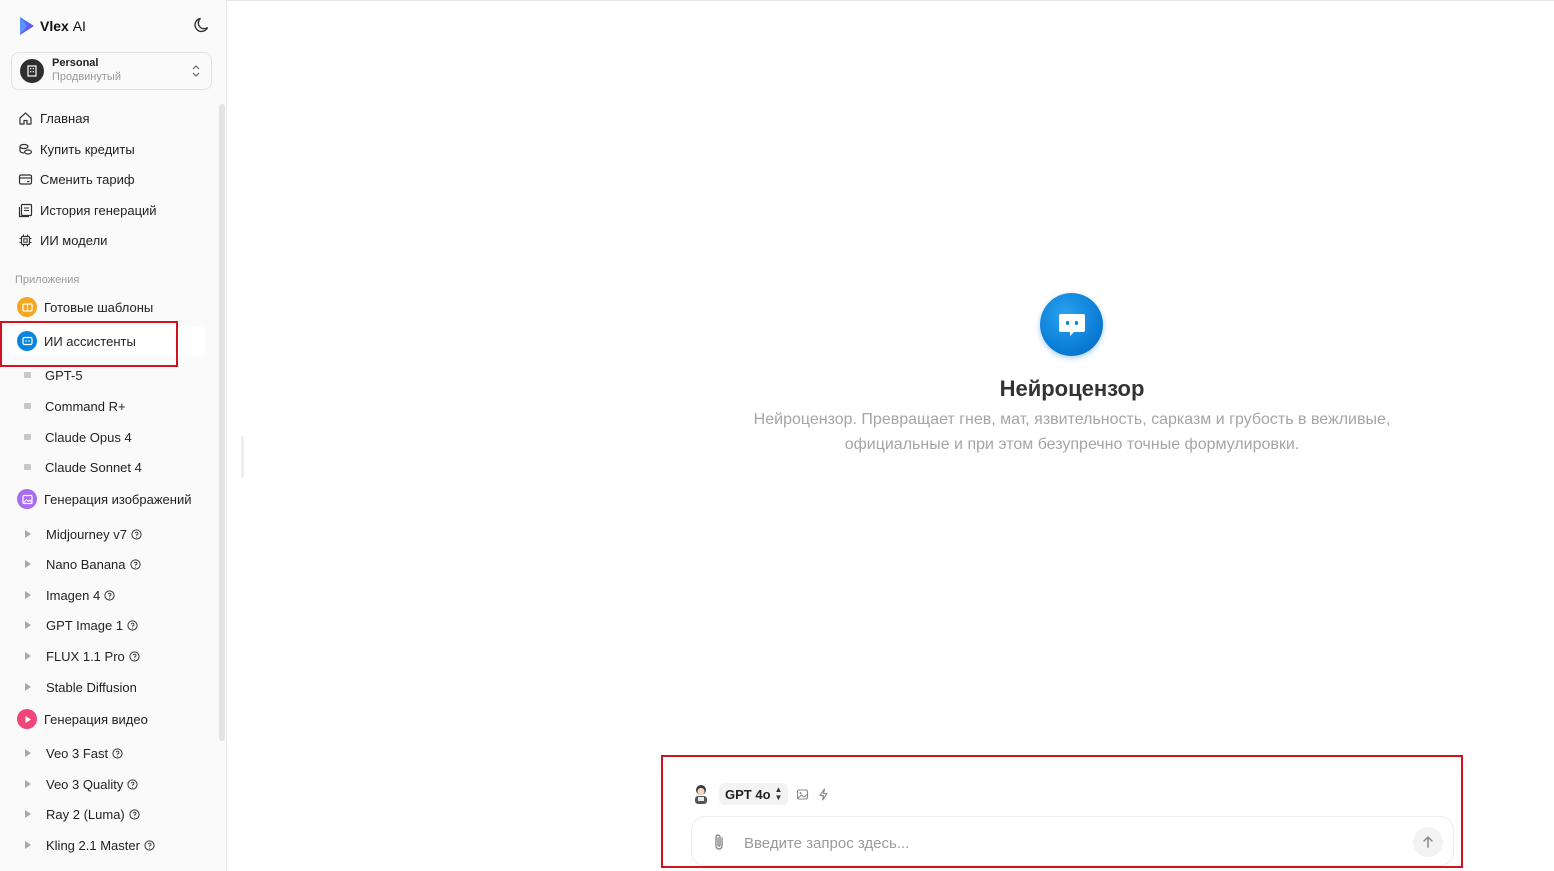 This screenshot has height=871, width=1554. What do you see at coordinates (27, 719) in the screenshot?
I see `video-play-icon` at bounding box center [27, 719].